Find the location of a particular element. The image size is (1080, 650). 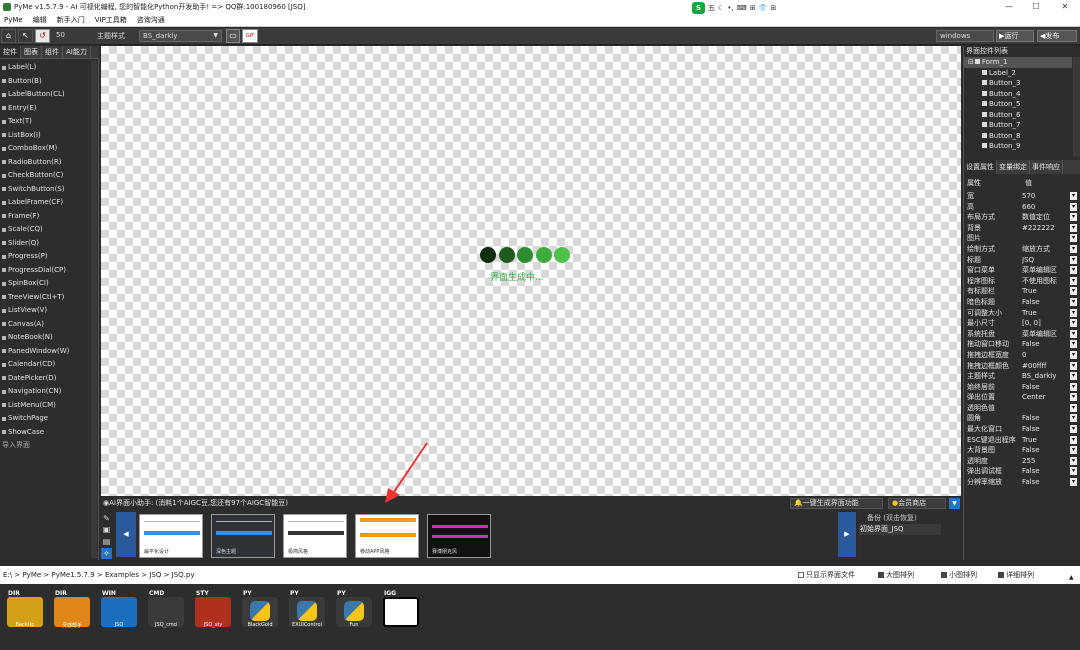

property-row: 图片 ▾ is located at coordinates (1022, 238).